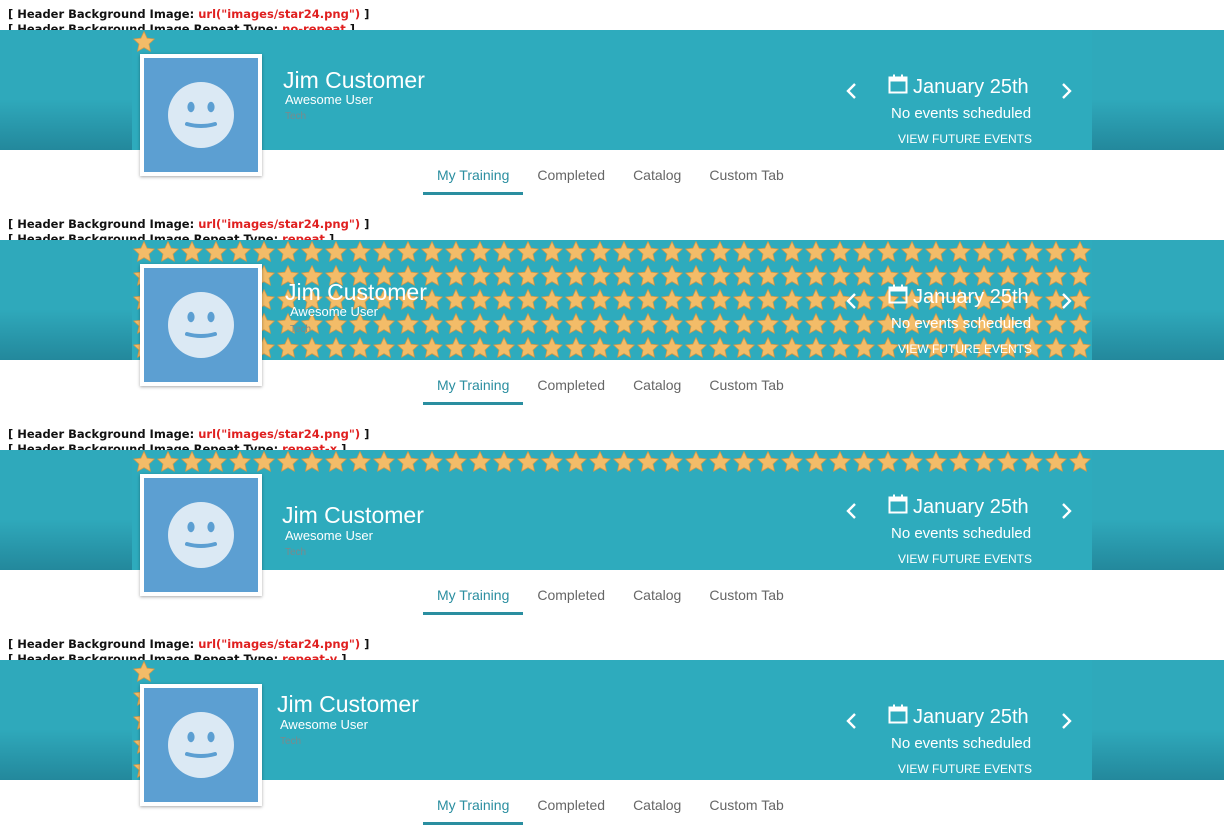 This screenshot has height=840, width=1224. I want to click on event-date: January 25th, so click(958, 87).